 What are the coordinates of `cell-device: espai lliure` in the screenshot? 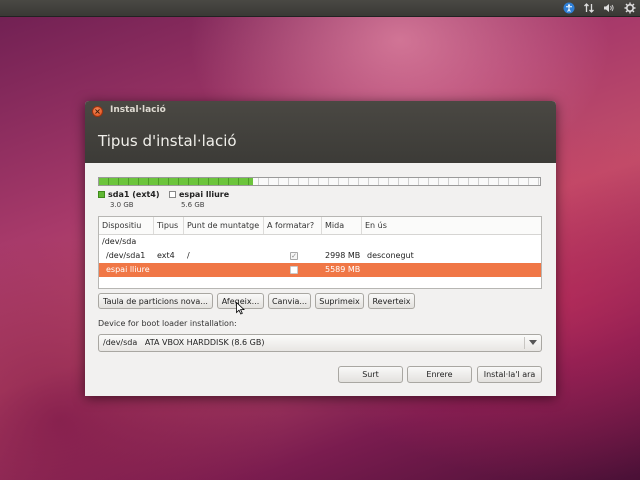 It's located at (128, 269).